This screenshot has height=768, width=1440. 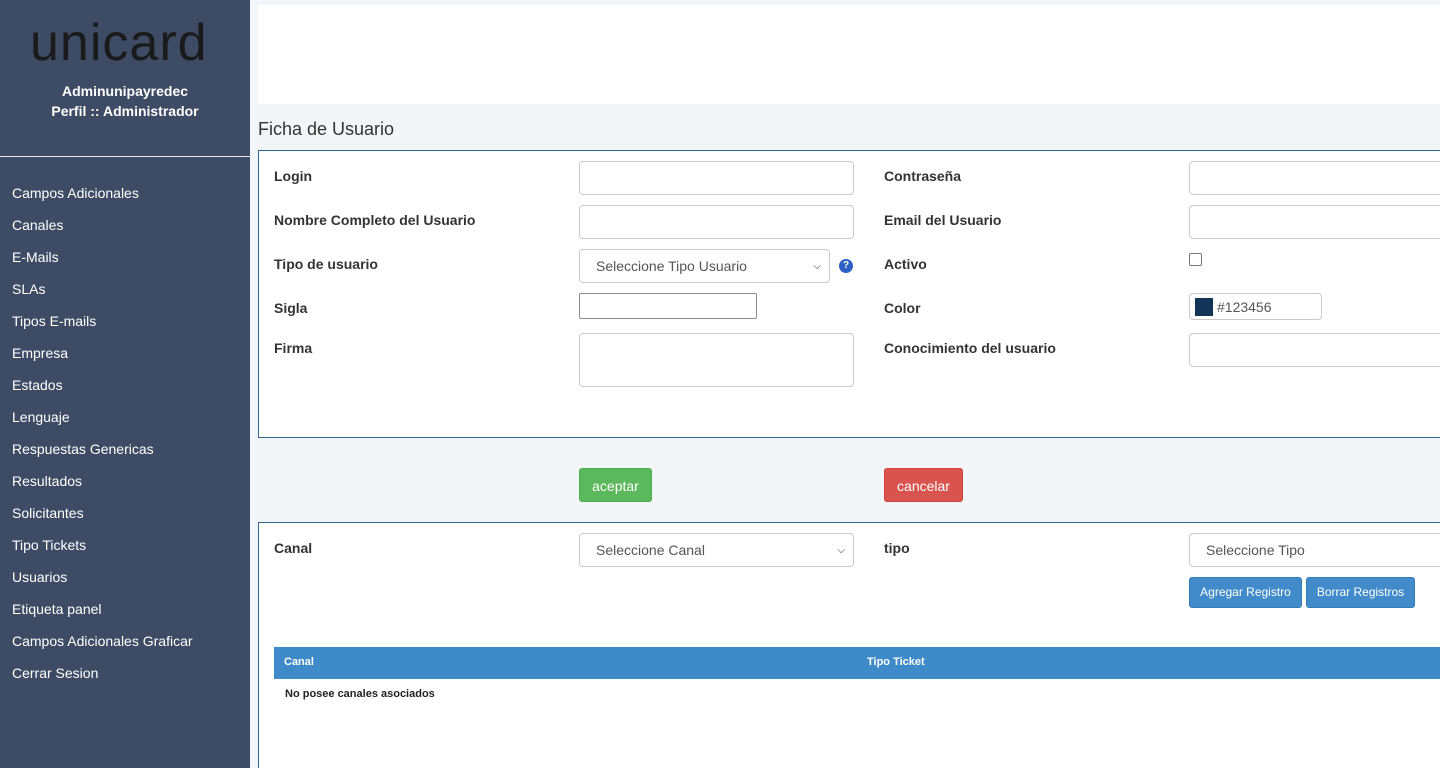 I want to click on user-type-selected: Seleccione Tipo Usuario, so click(x=671, y=266).